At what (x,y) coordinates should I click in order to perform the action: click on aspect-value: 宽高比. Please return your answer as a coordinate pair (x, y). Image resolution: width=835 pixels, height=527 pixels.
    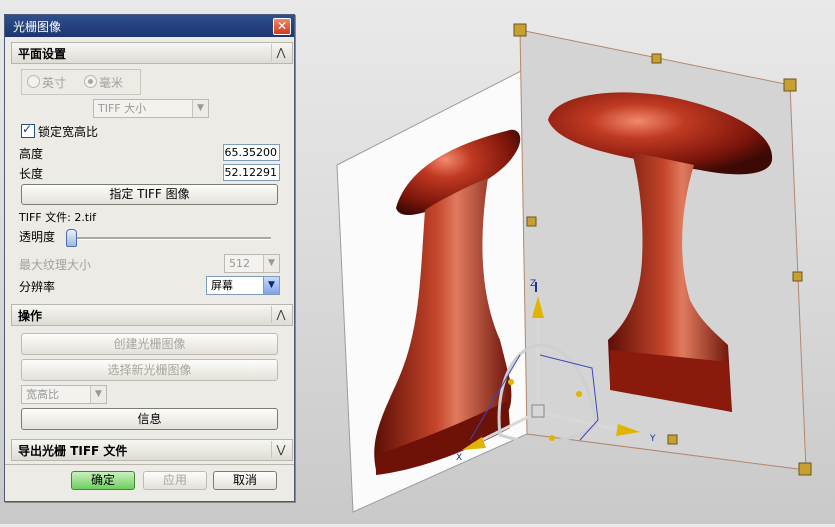
    Looking at the image, I should click on (42, 394).